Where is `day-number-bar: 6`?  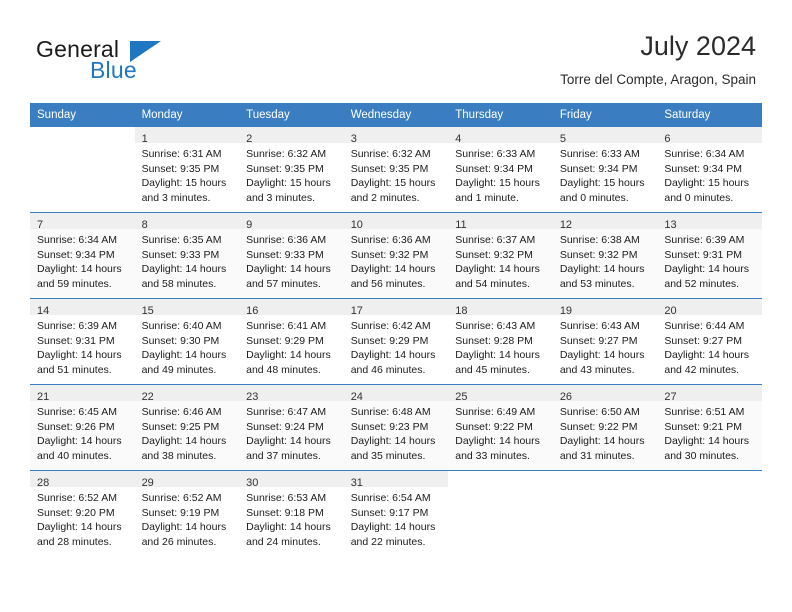 day-number-bar: 6 is located at coordinates (709, 136).